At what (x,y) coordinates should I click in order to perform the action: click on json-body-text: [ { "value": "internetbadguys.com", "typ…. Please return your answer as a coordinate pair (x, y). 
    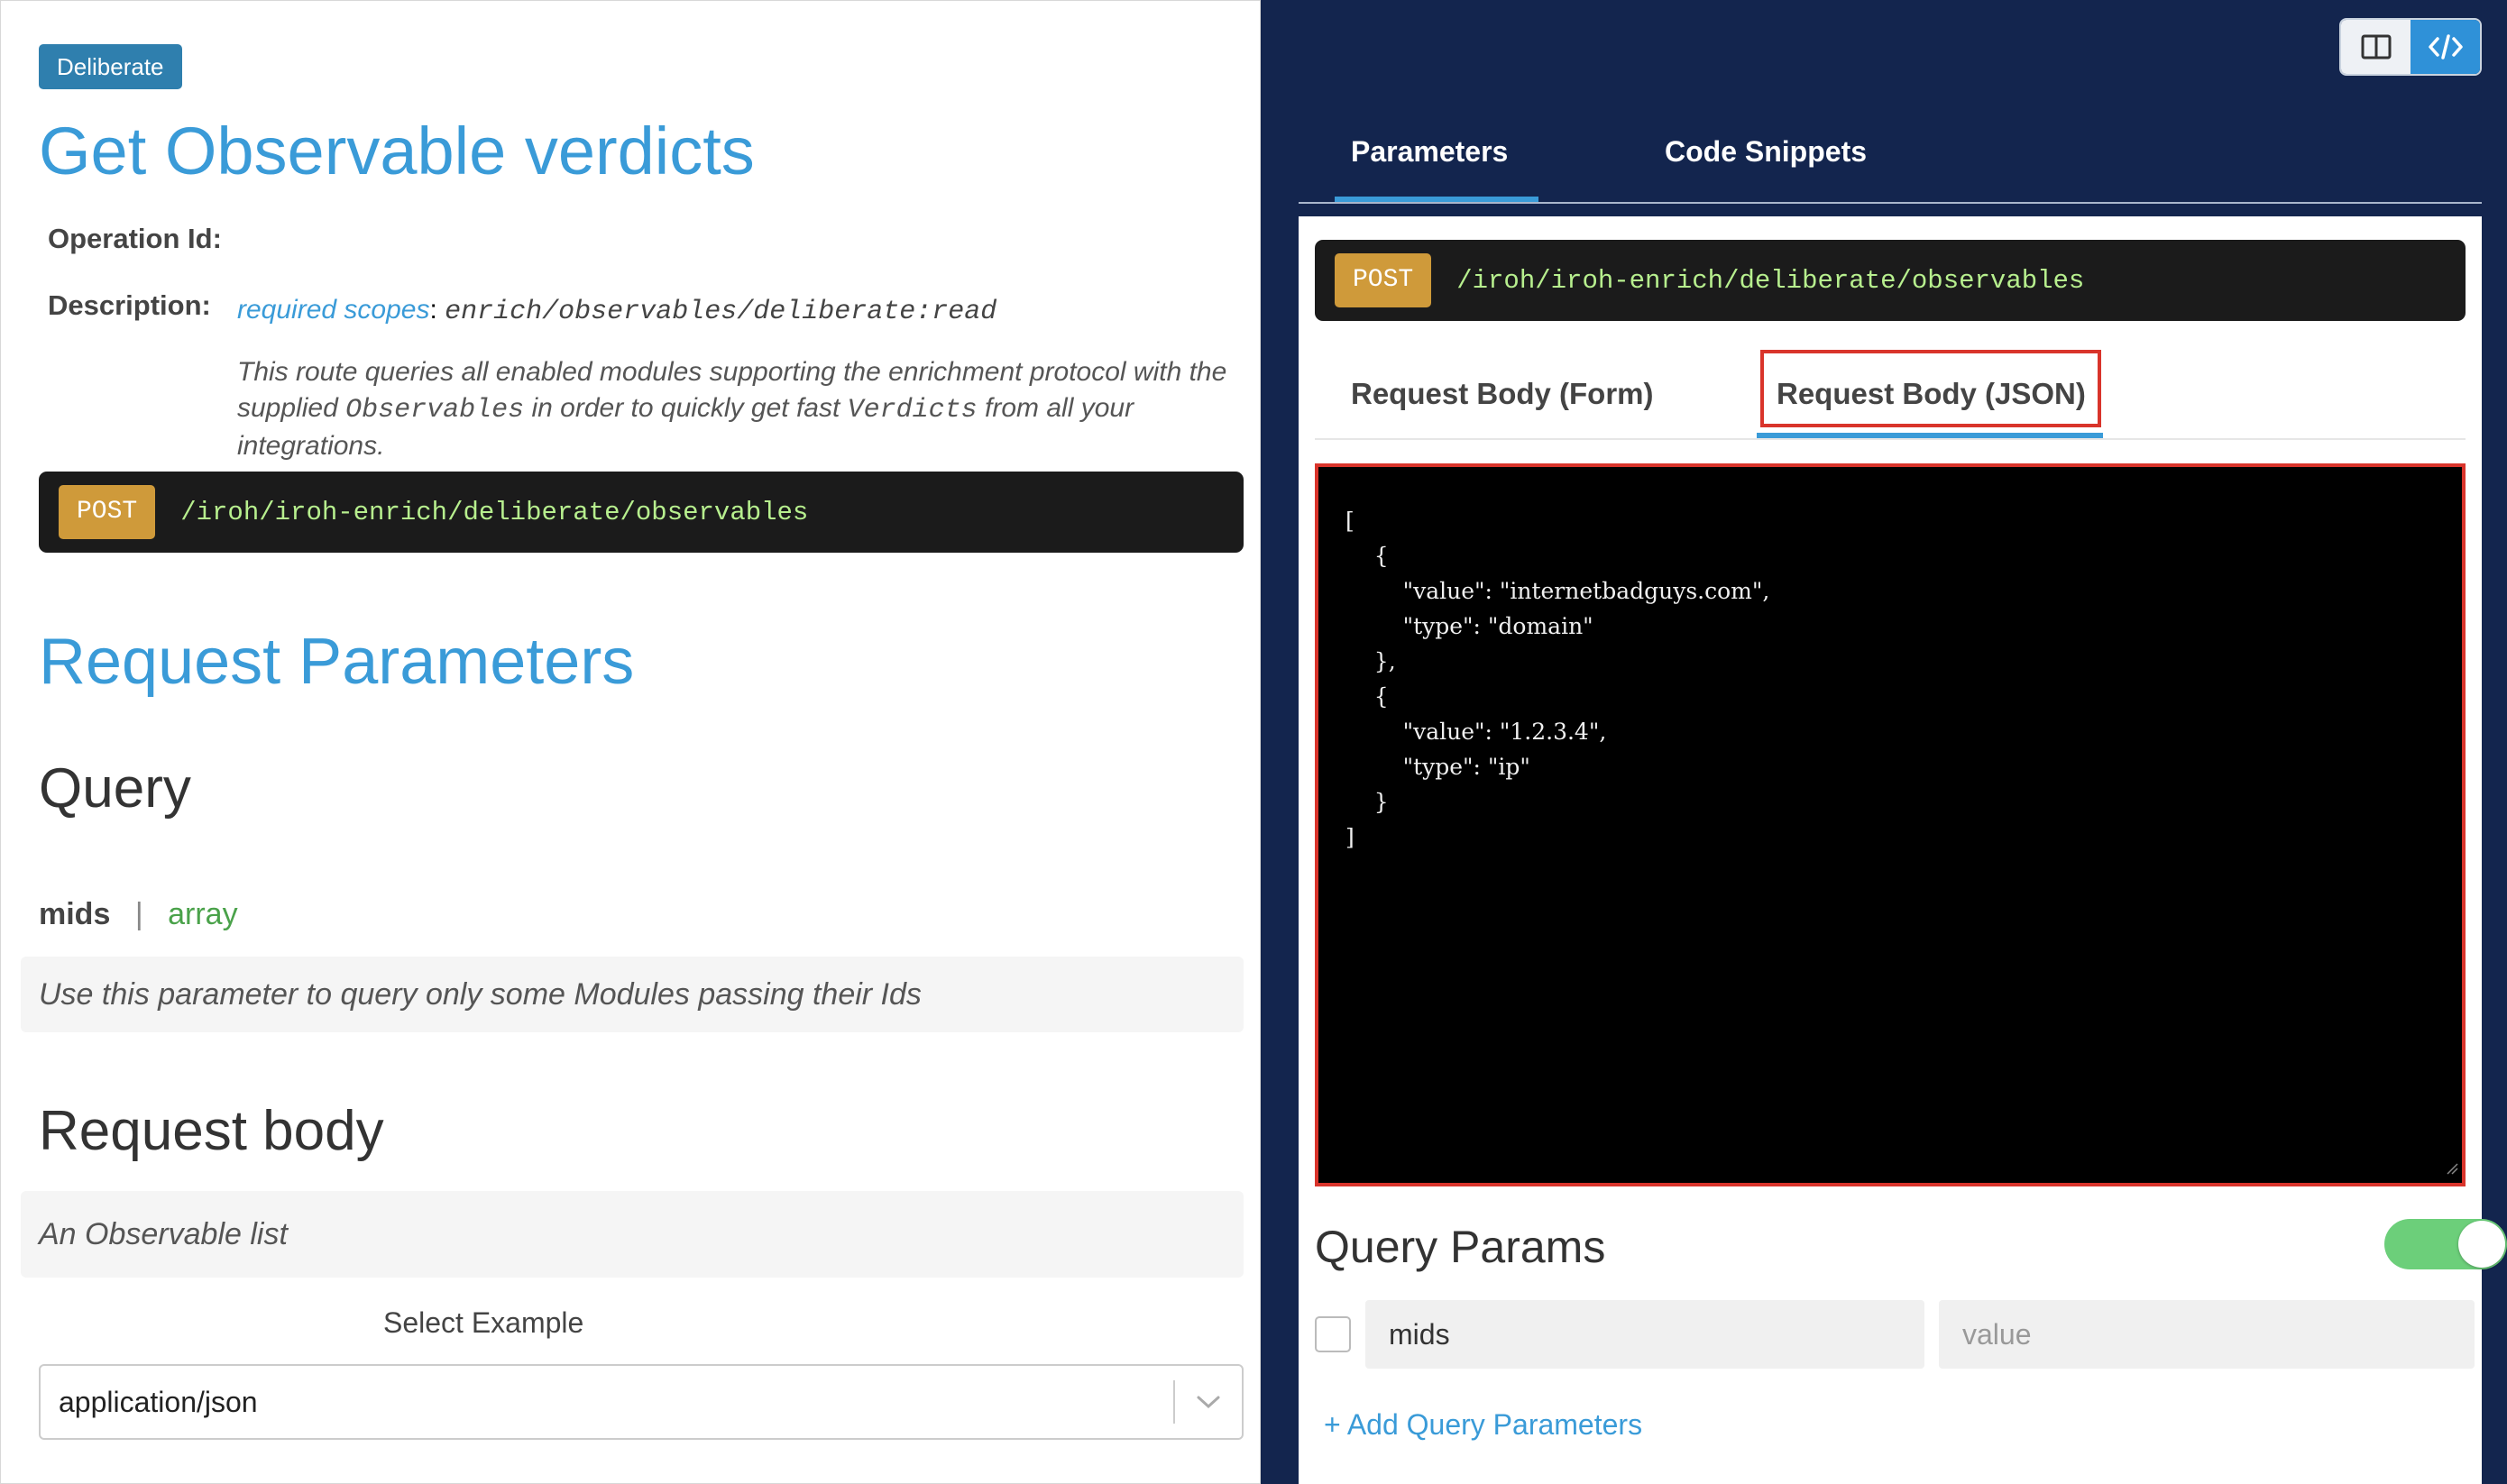
    Looking at the image, I should click on (1903, 679).